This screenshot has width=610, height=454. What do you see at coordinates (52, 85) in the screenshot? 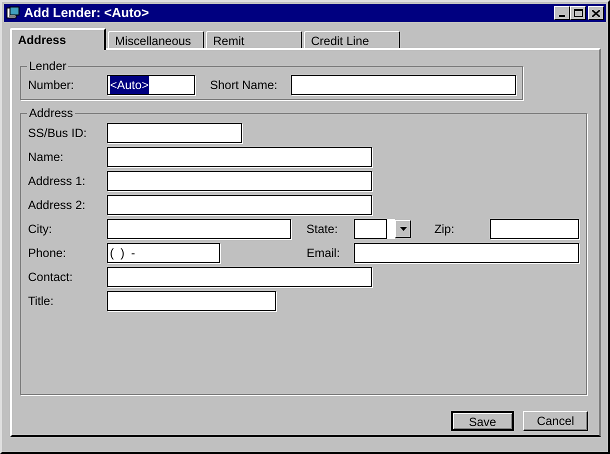
I see `field-label: Number:` at bounding box center [52, 85].